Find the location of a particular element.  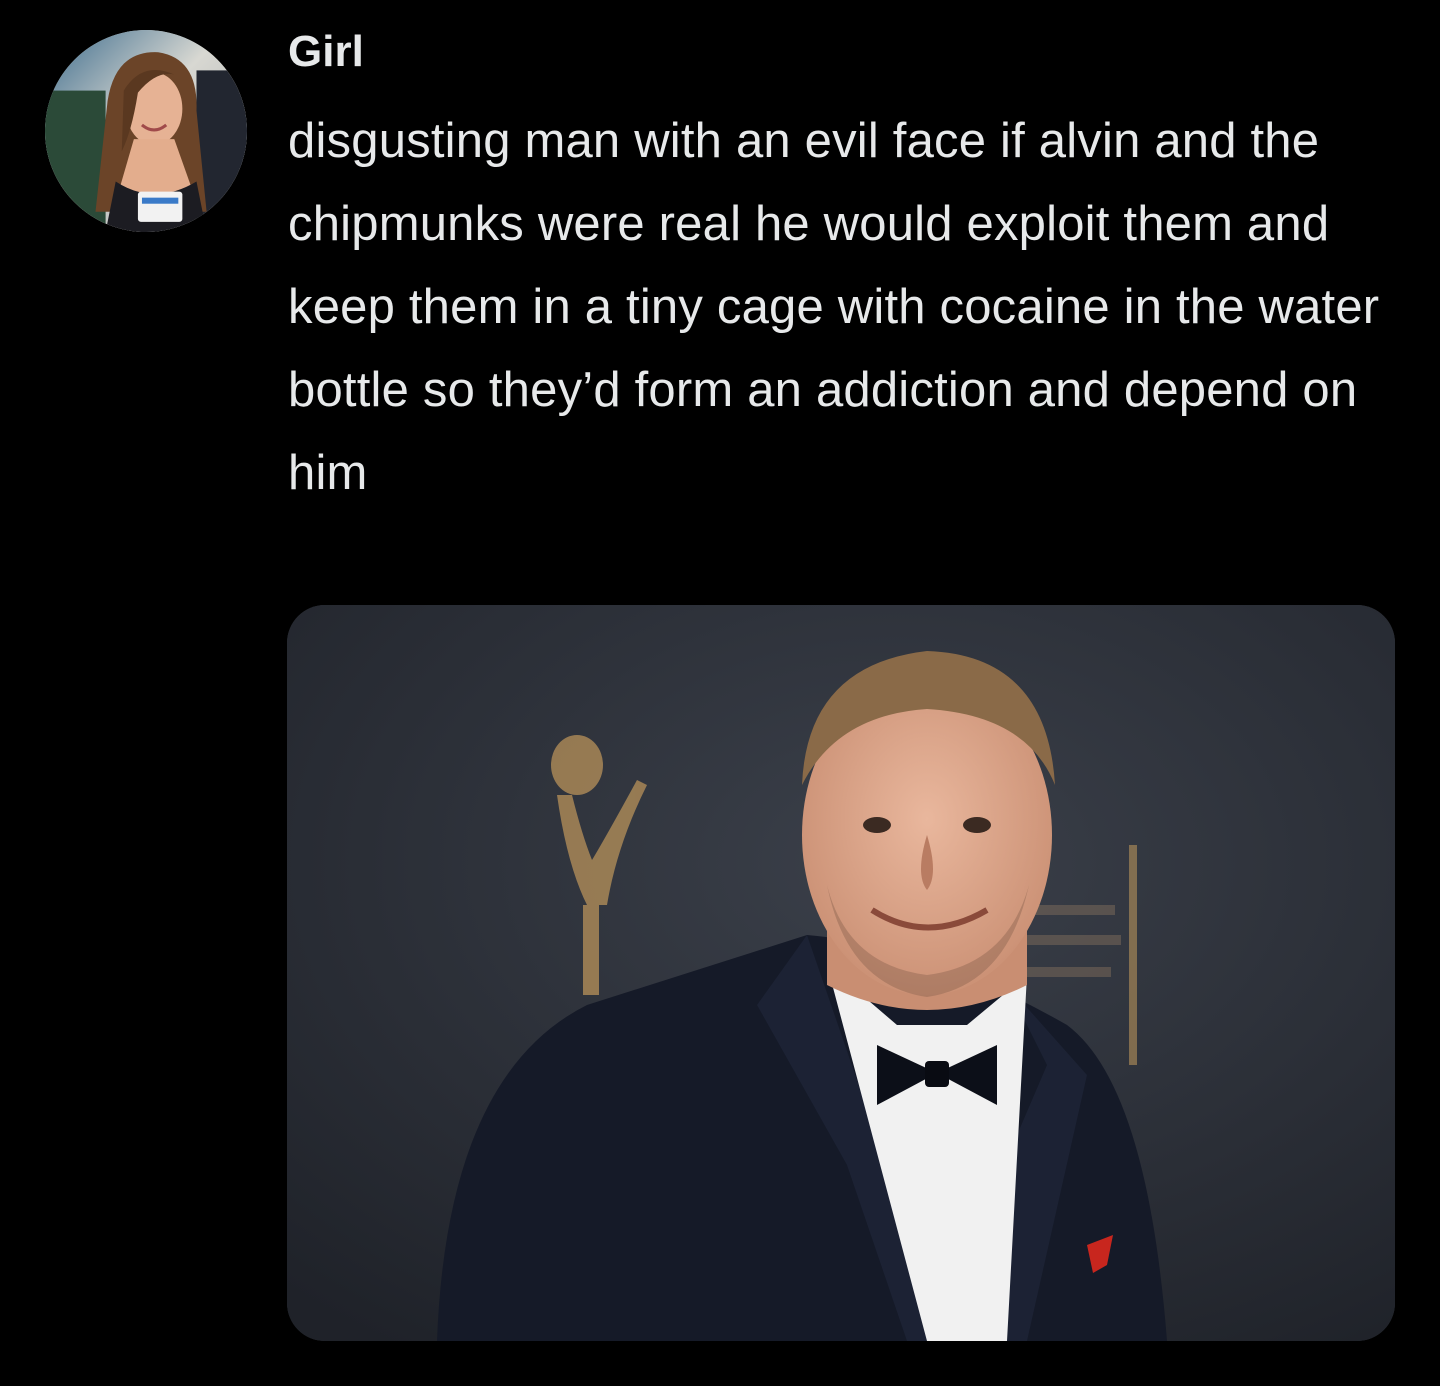

author-display-name: Girl is located at coordinates (326, 52).